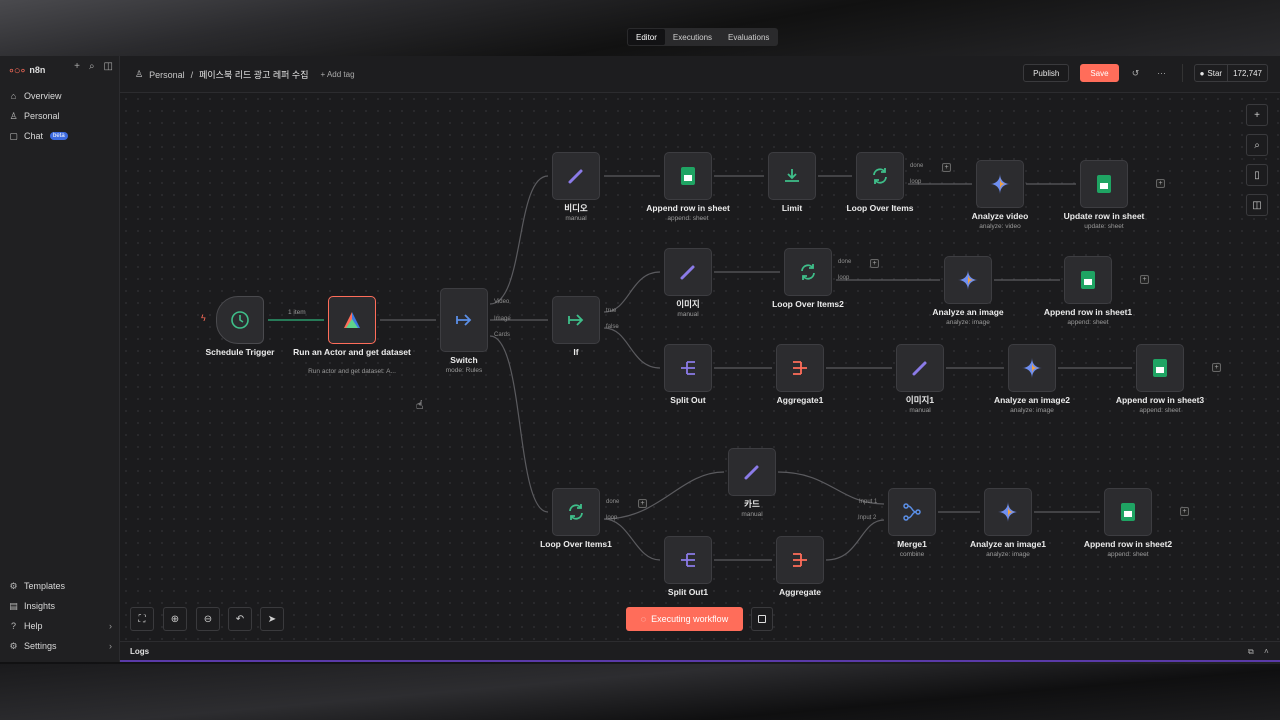  I want to click on logs-panel-bar: Logs ⧉ ˄, so click(700, 651).